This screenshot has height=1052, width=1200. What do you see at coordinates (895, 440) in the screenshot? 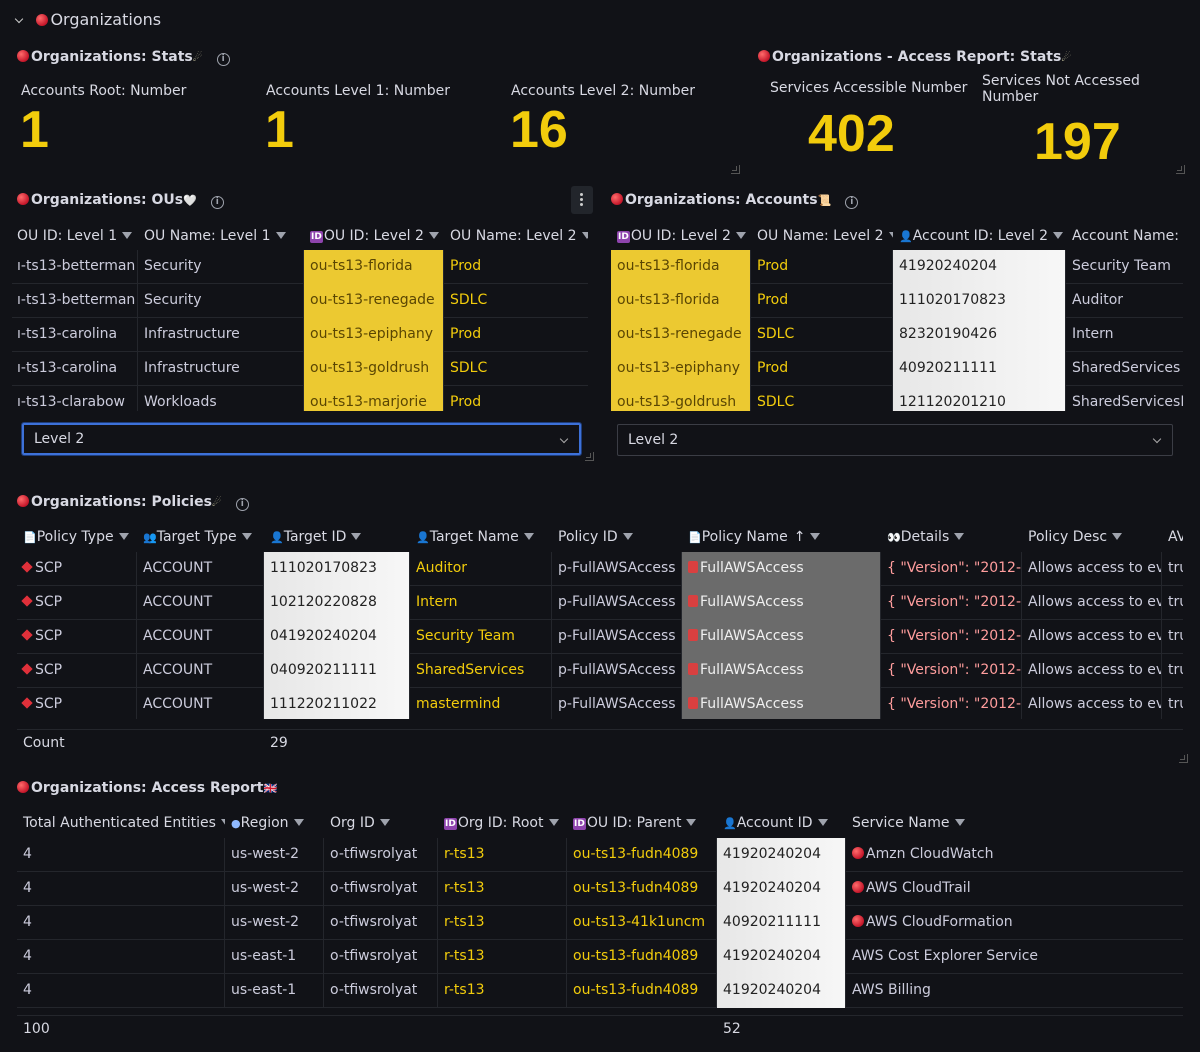
I see `accounts-level-select: Level 2` at bounding box center [895, 440].